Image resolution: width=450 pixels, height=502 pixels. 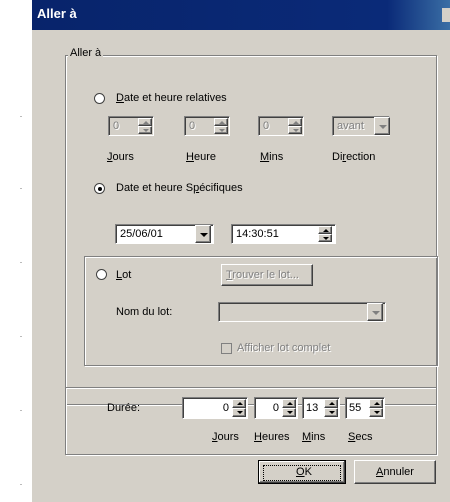 I want to click on relative-jours-spinner, so click(x=145, y=126).